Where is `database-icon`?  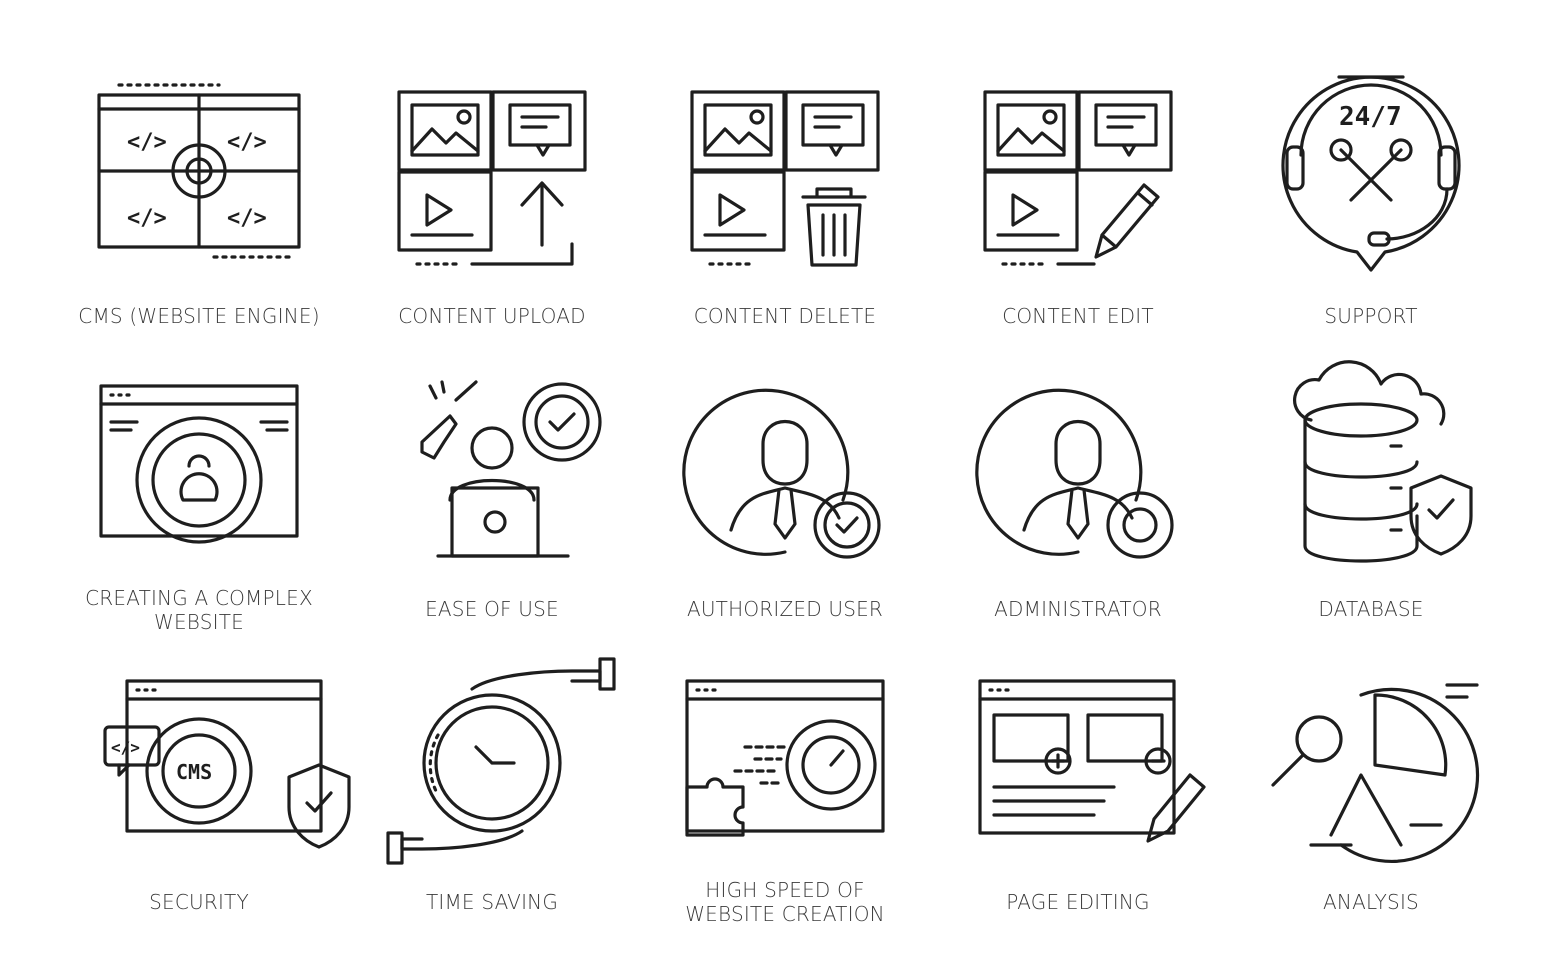
database-icon is located at coordinates (1371, 470).